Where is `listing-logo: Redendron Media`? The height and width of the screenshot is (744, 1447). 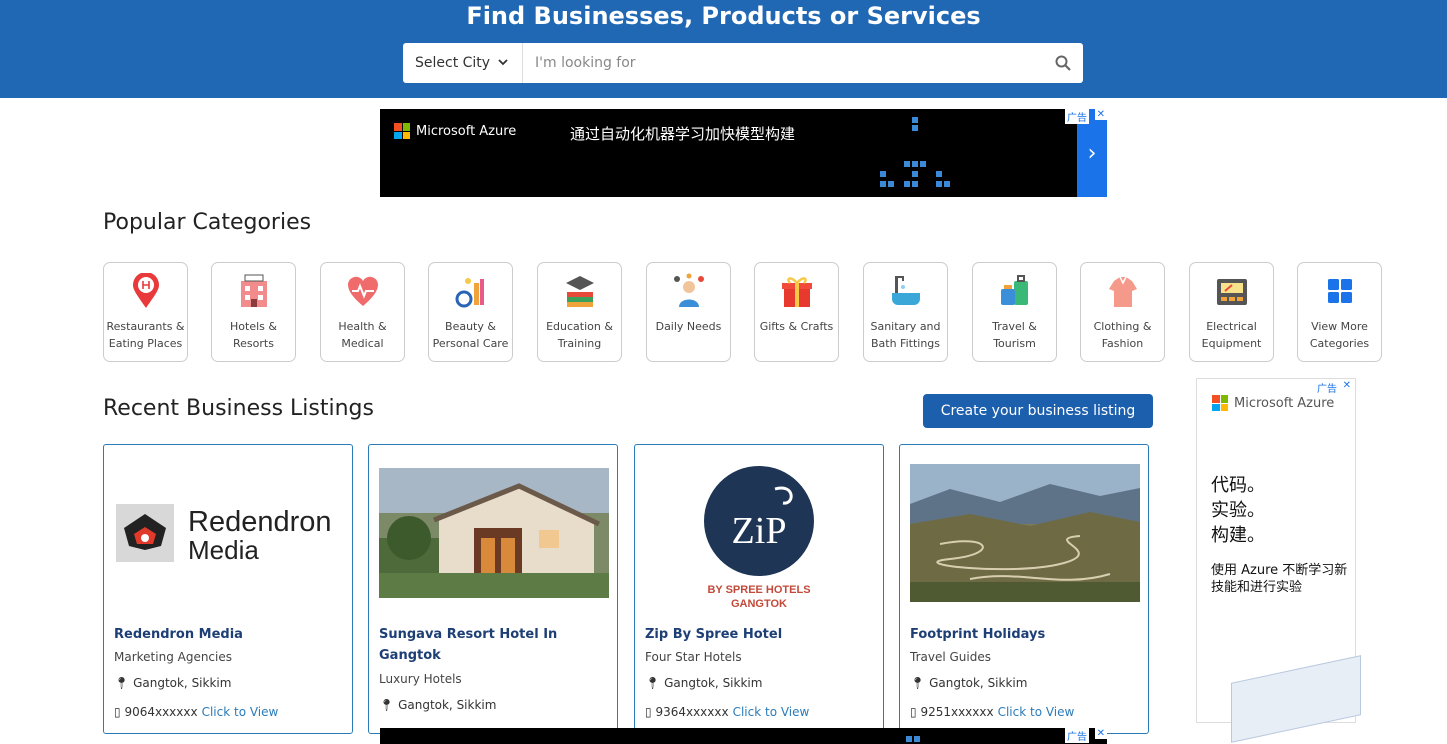
listing-logo: Redendron Media is located at coordinates (229, 535).